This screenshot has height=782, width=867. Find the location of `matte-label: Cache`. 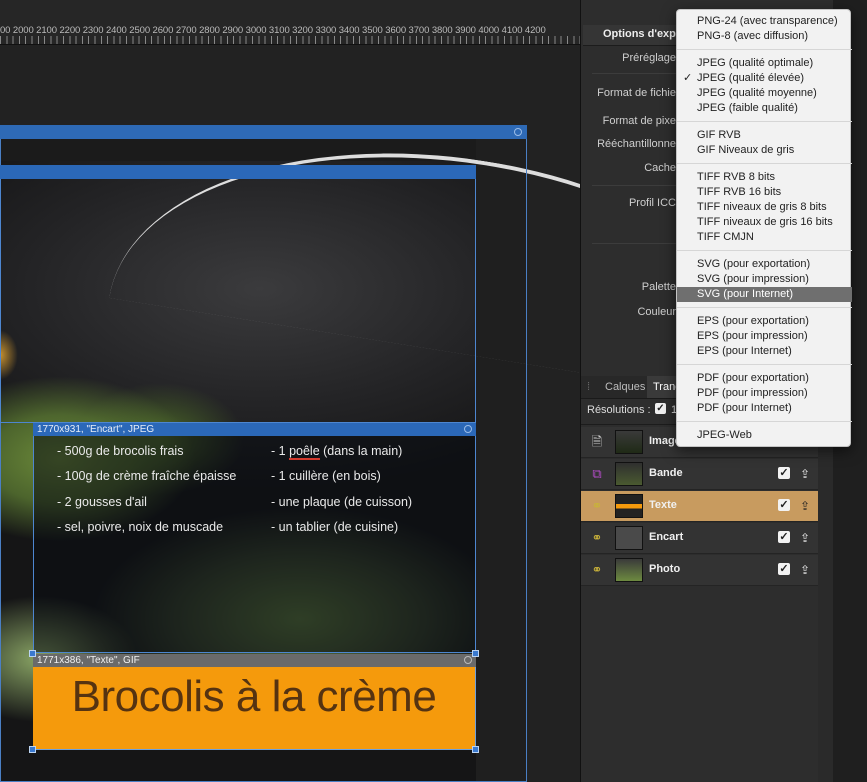

matte-label: Cache is located at coordinates (660, 168).